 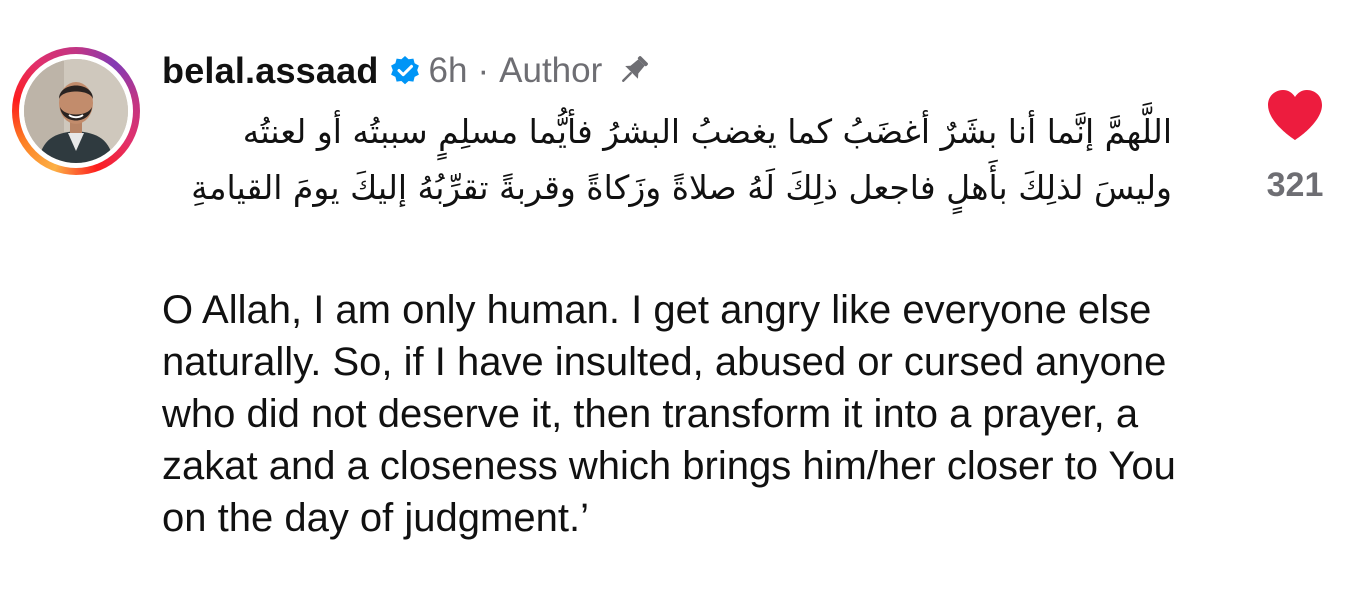 What do you see at coordinates (635, 69) in the screenshot?
I see `pin-icon` at bounding box center [635, 69].